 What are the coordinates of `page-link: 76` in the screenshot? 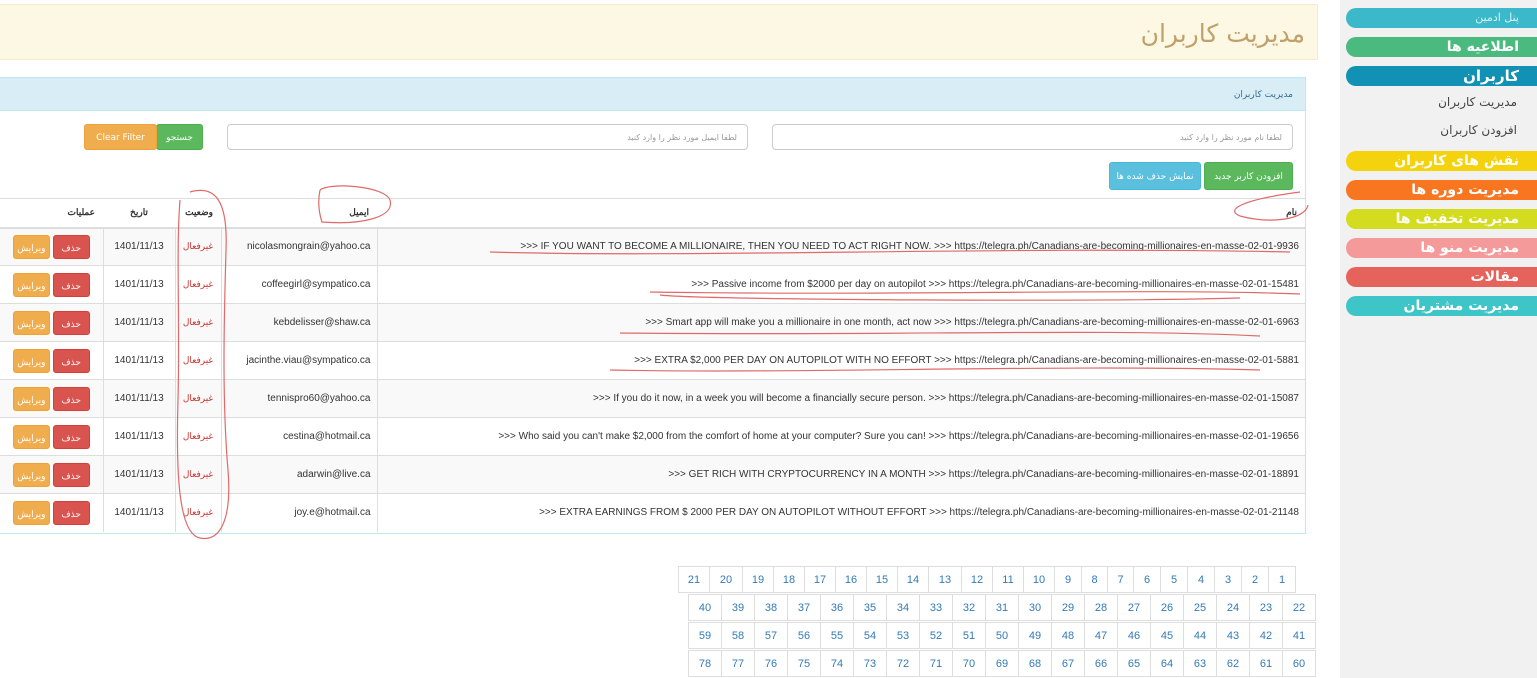 It's located at (771, 663).